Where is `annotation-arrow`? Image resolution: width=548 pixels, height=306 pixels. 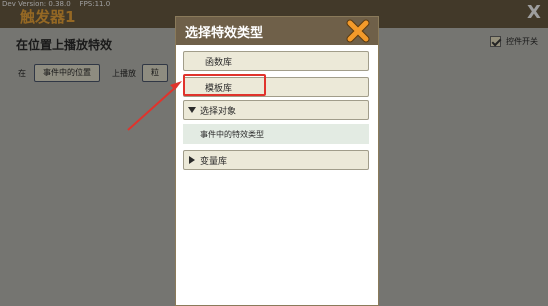
annotation-arrow is located at coordinates (154, 106).